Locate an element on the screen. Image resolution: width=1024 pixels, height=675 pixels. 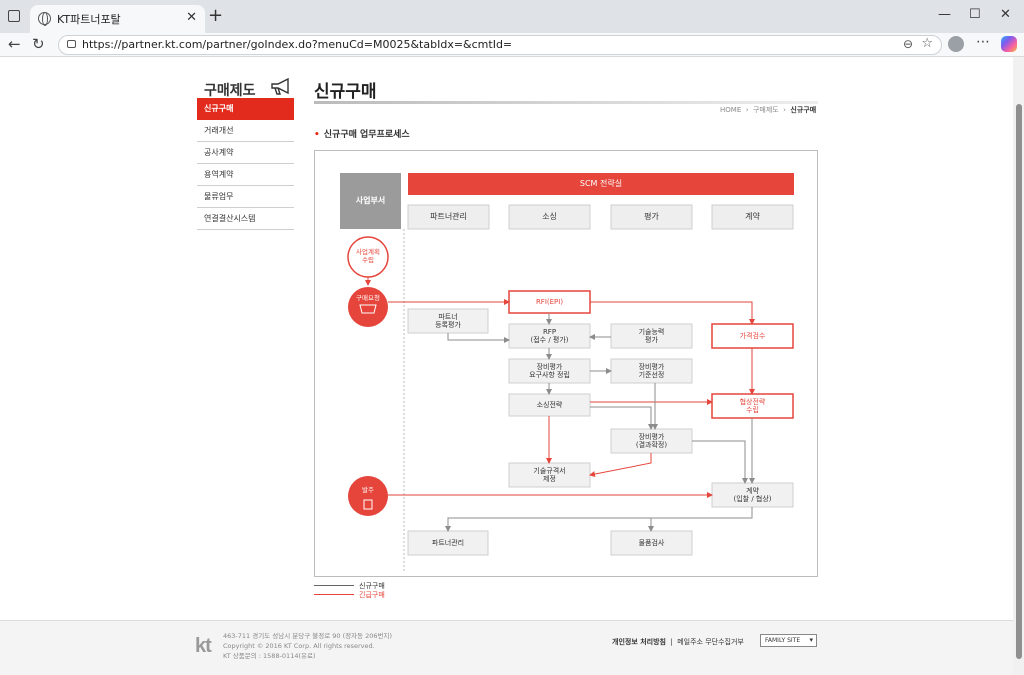
request-label: 구매요청 is located at coordinates (368, 298).